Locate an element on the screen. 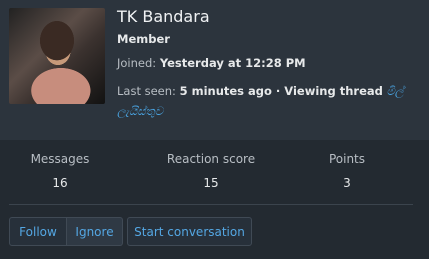 This screenshot has width=429, height=259. stat-messages: Messages 16 is located at coordinates (60, 171).